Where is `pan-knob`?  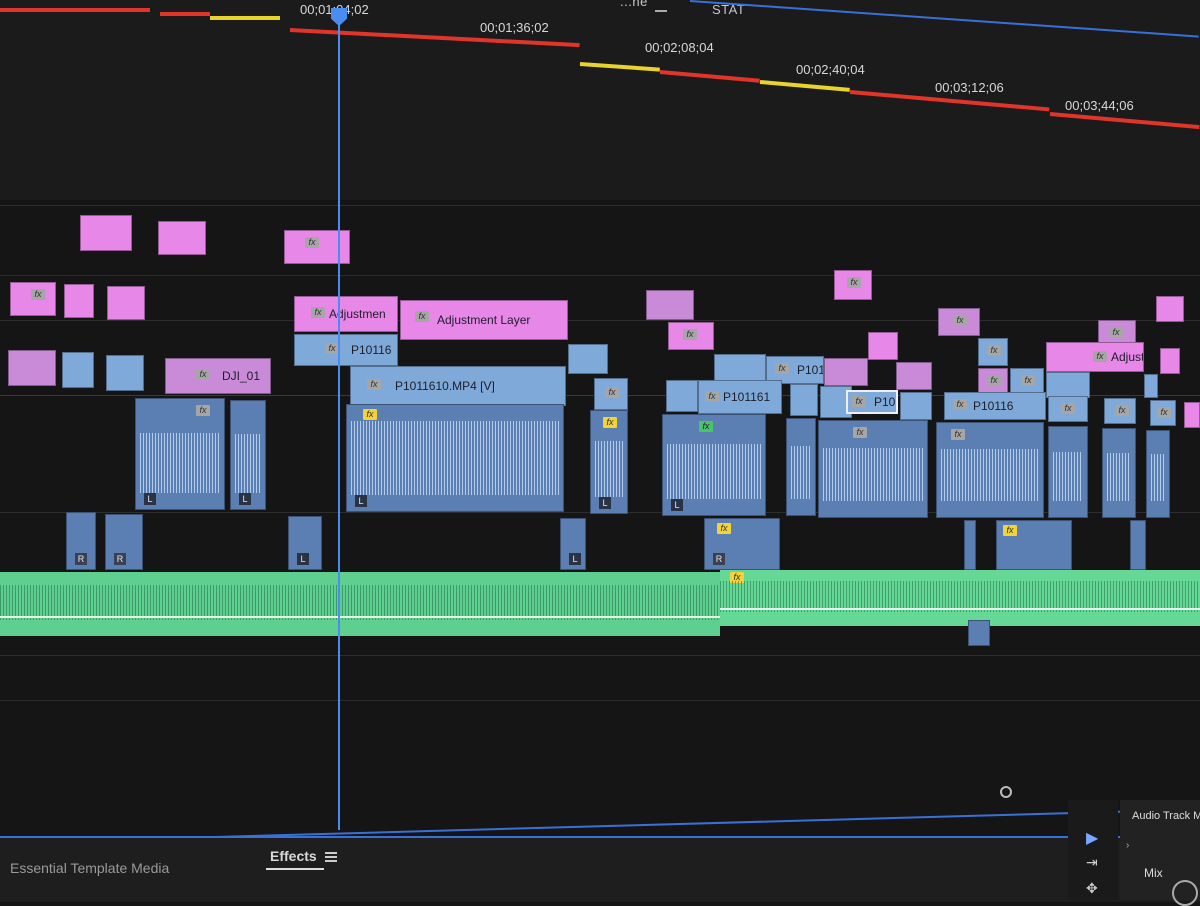
pan-knob is located at coordinates (1185, 893).